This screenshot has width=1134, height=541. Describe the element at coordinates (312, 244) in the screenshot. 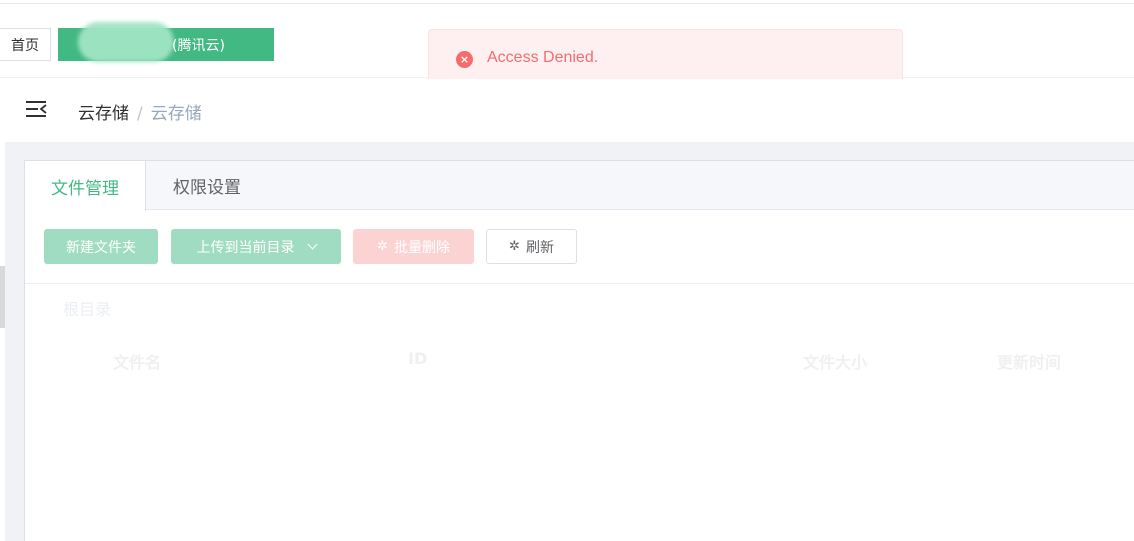

I see `chevron-down-icon` at that location.